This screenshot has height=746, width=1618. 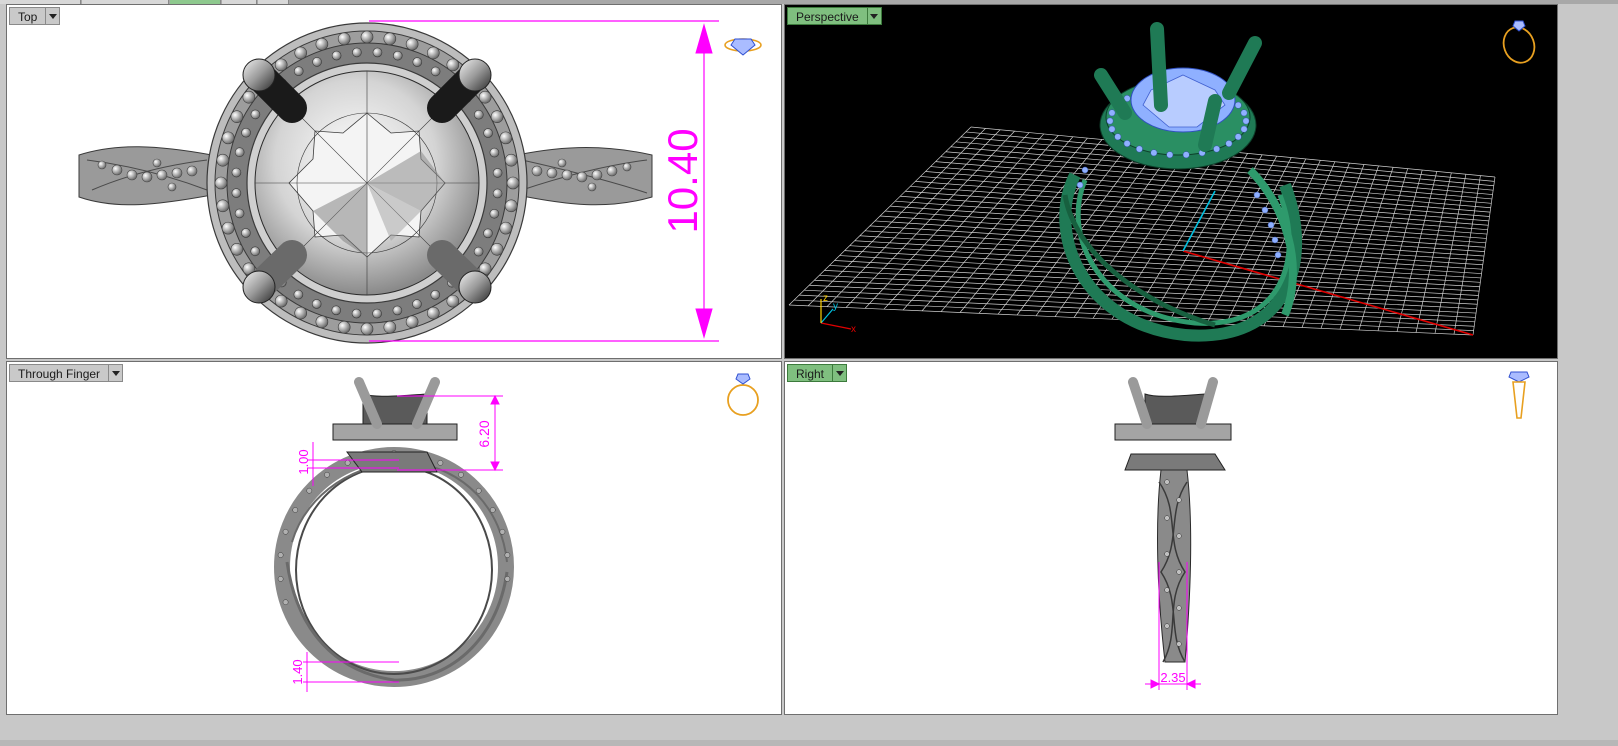 I want to click on dimension-1-00-text: 1.00, so click(x=303, y=461).